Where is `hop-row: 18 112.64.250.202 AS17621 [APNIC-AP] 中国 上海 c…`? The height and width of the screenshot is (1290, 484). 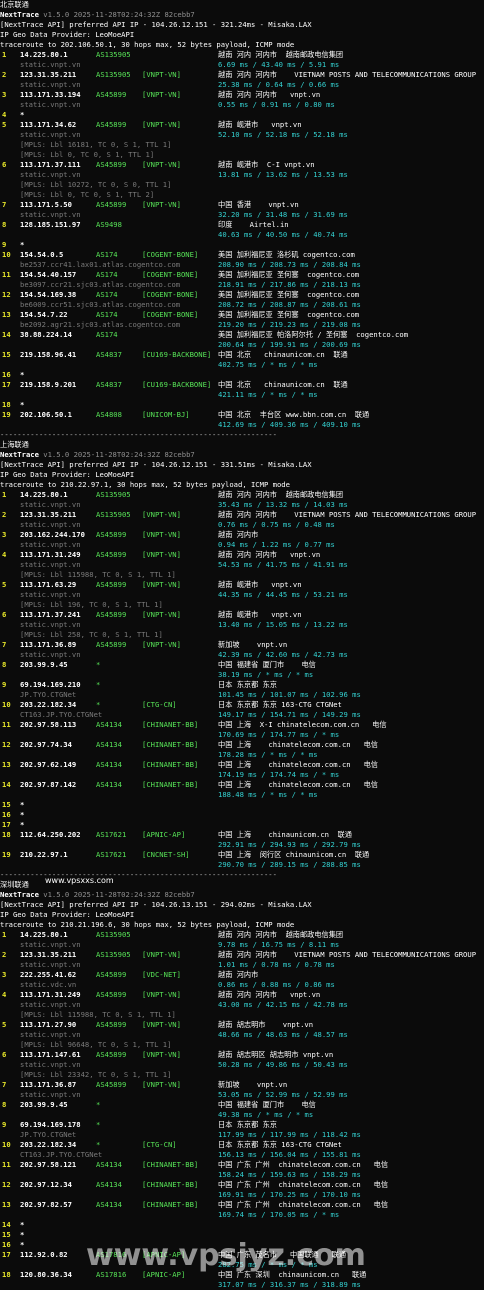 hop-row: 18 112.64.250.202 AS17621 [APNIC-AP] 中国 上海 c… is located at coordinates (242, 835).